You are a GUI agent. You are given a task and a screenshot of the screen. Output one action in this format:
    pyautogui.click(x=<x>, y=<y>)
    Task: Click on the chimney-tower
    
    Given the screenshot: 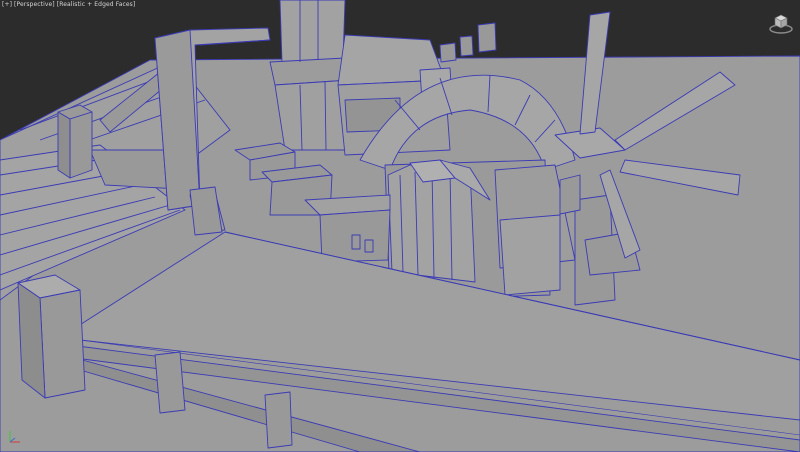 What is the action you would take?
    pyautogui.click(x=312, y=31)
    